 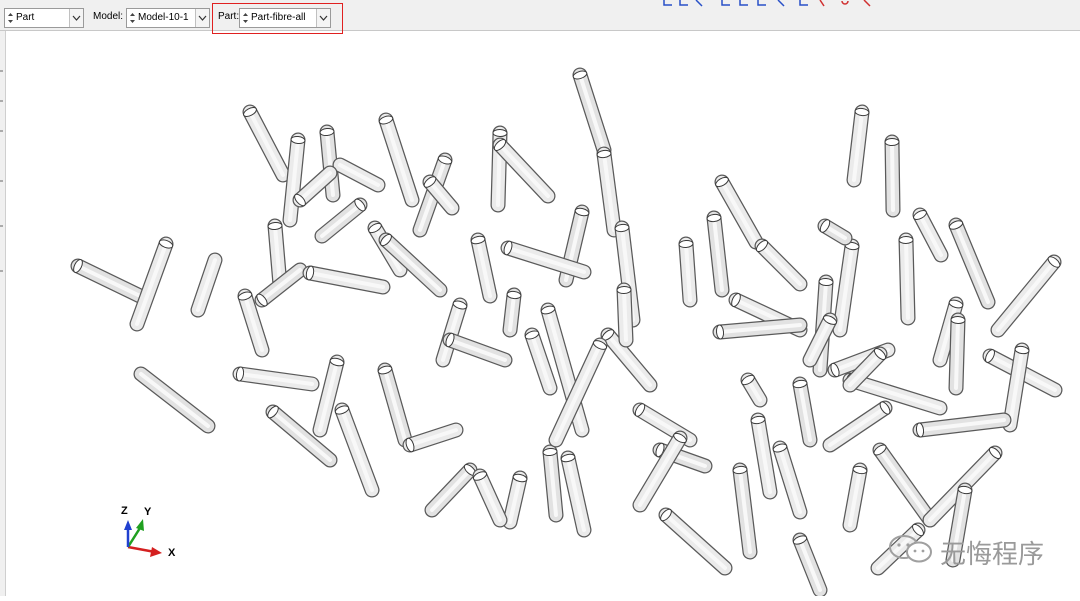 What do you see at coordinates (141, 549) in the screenshot?
I see `x-axis-arrow` at bounding box center [141, 549].